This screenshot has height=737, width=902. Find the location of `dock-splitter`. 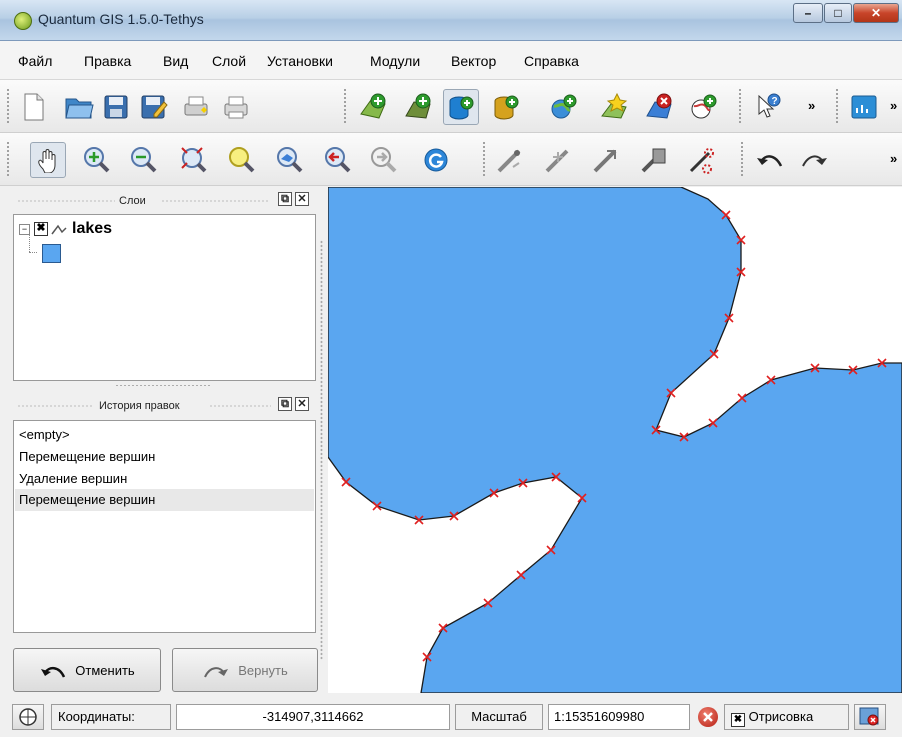

dock-splitter is located at coordinates (321, 450).